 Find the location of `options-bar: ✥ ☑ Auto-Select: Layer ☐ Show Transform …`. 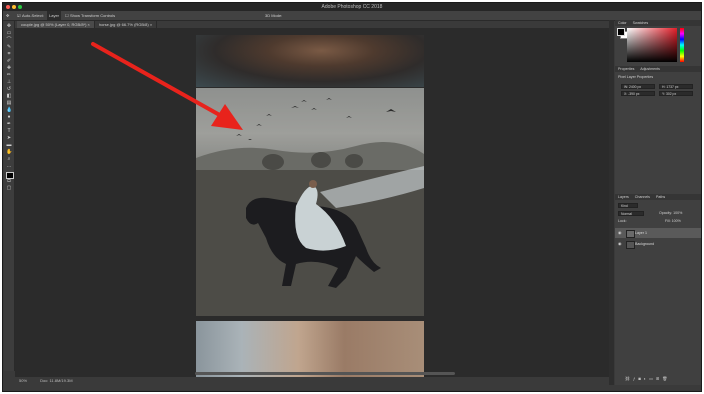

options-bar: ✥ ☑ Auto-Select: Layer ☐ Show Transform … is located at coordinates (352, 16).